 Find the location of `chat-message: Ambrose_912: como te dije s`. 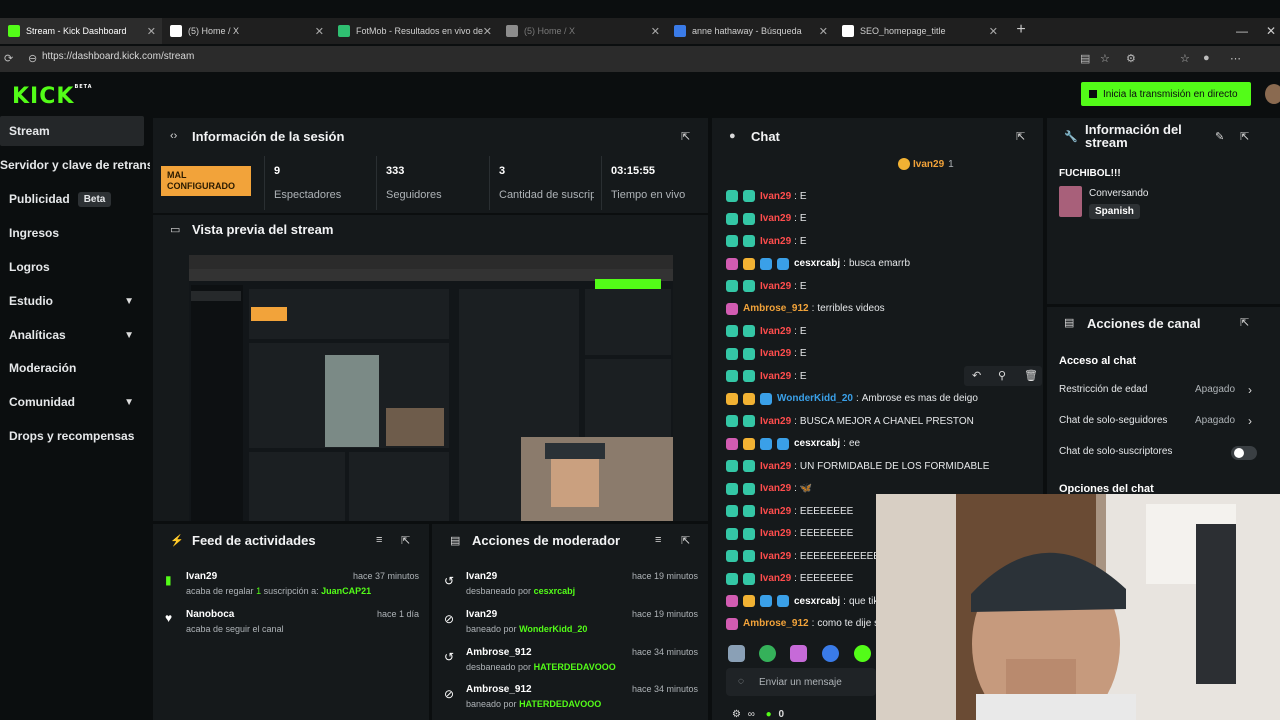

chat-message: Ambrose_912: como te dije s is located at coordinates (801, 624).